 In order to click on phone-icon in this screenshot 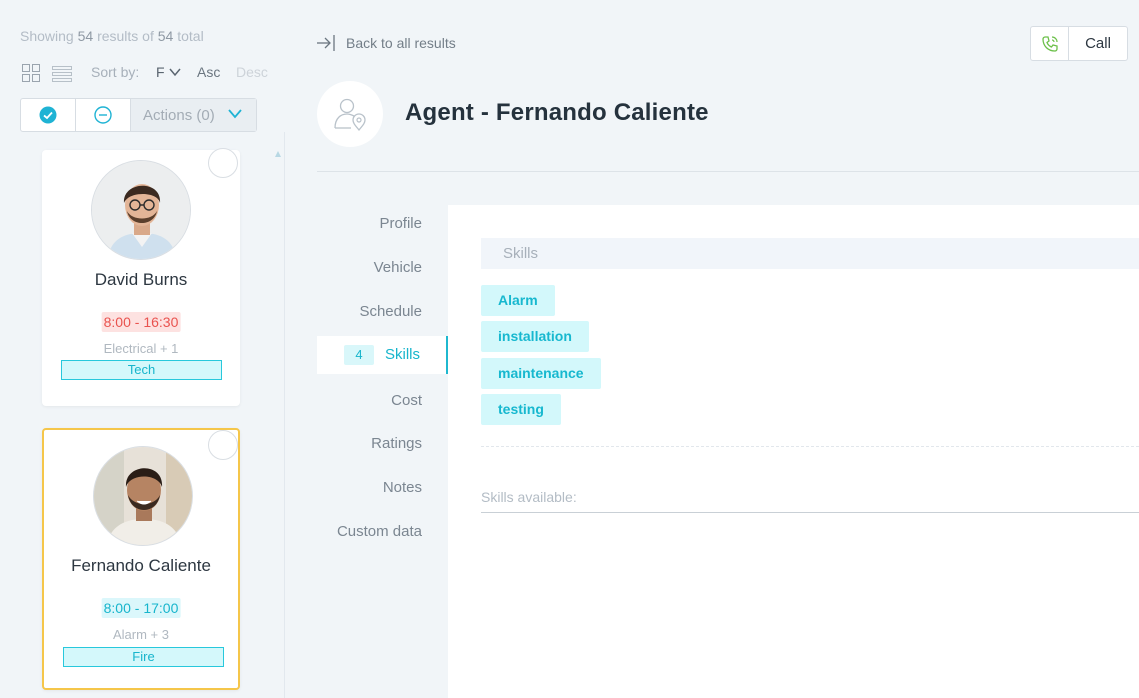, I will do `click(1050, 43)`.